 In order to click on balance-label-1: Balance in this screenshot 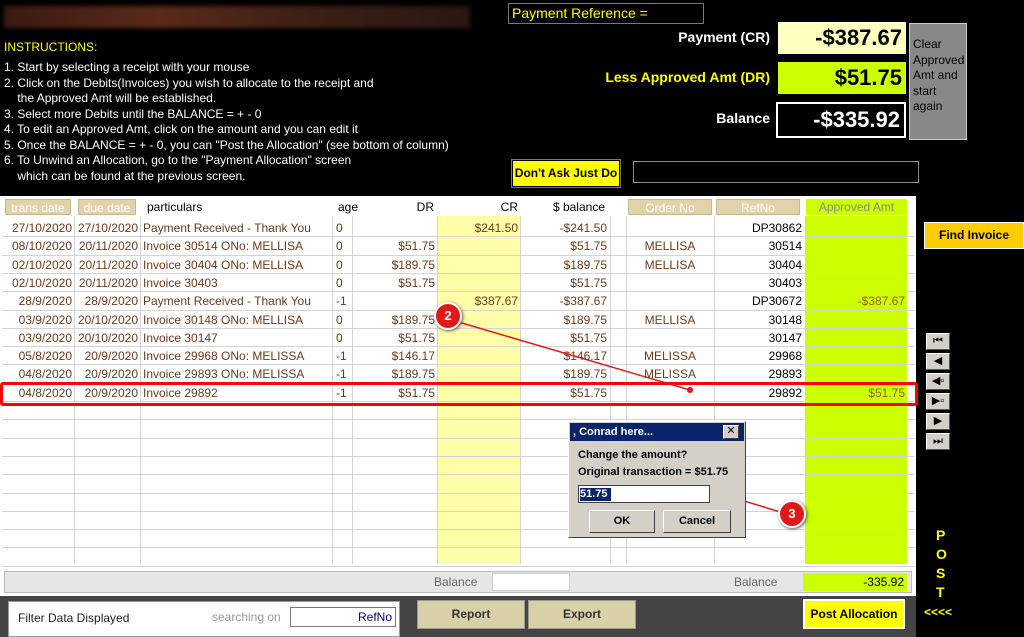, I will do `click(456, 582)`.